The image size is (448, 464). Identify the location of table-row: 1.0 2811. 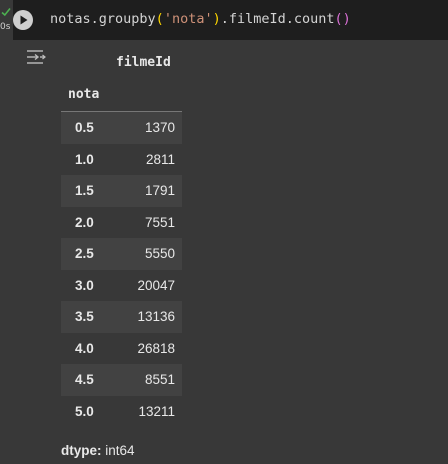
(121, 159).